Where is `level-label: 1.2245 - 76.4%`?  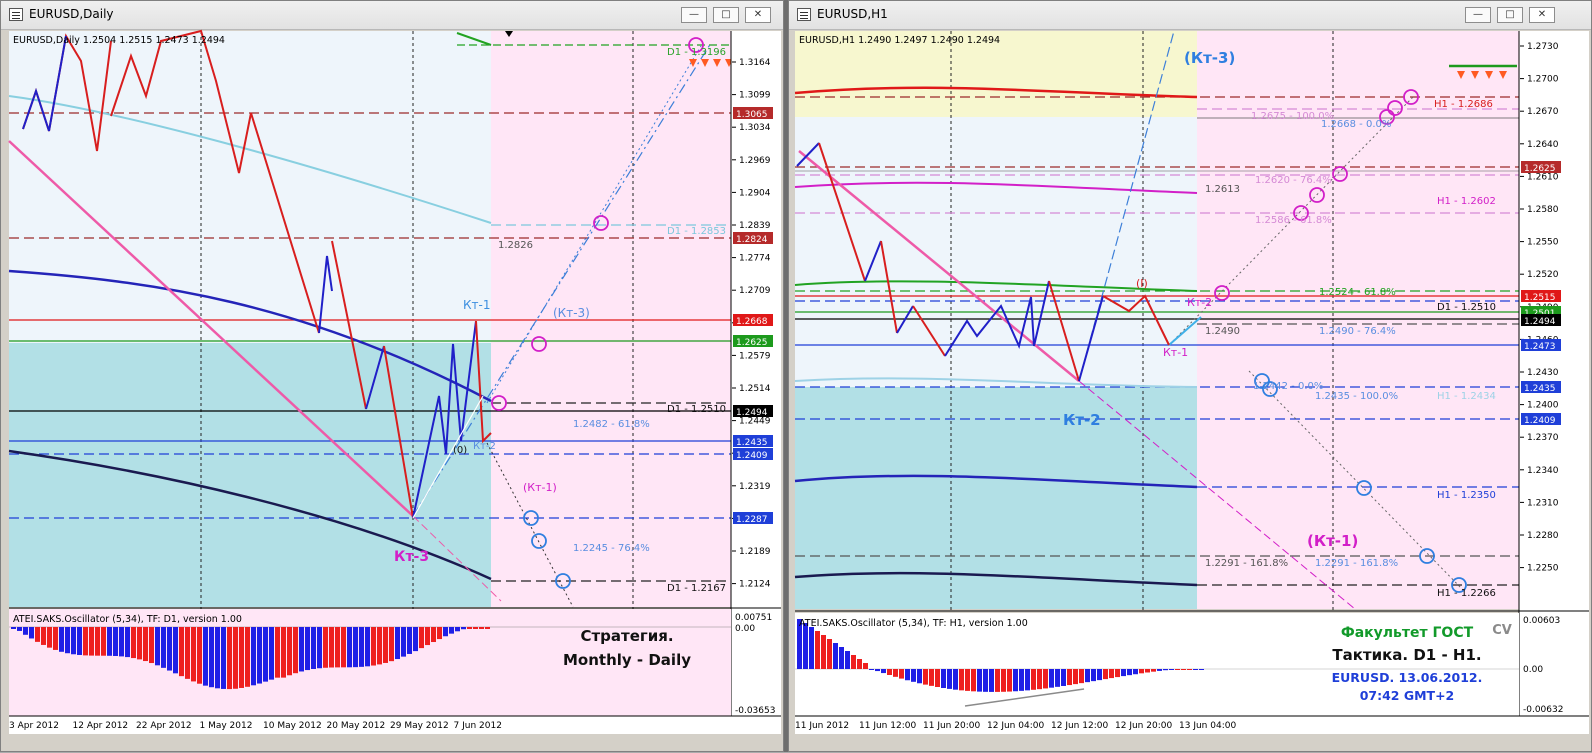 level-label: 1.2245 - 76.4% is located at coordinates (611, 548).